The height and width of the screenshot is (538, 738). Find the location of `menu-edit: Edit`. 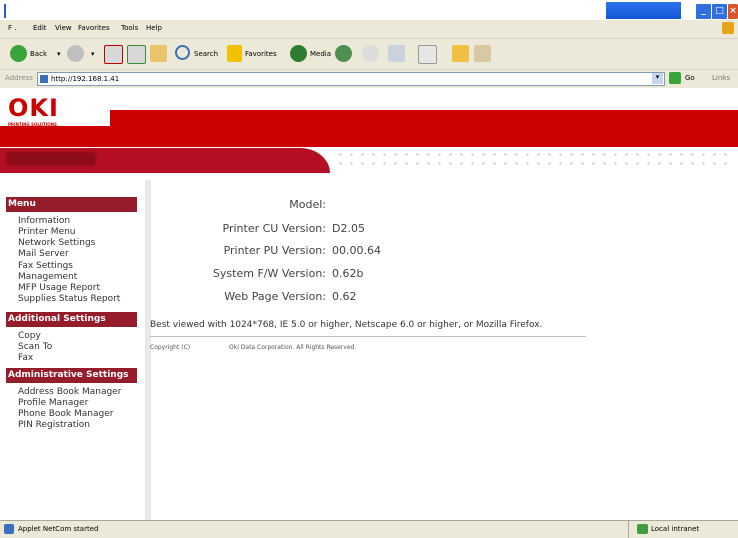

menu-edit: Edit is located at coordinates (40, 28).